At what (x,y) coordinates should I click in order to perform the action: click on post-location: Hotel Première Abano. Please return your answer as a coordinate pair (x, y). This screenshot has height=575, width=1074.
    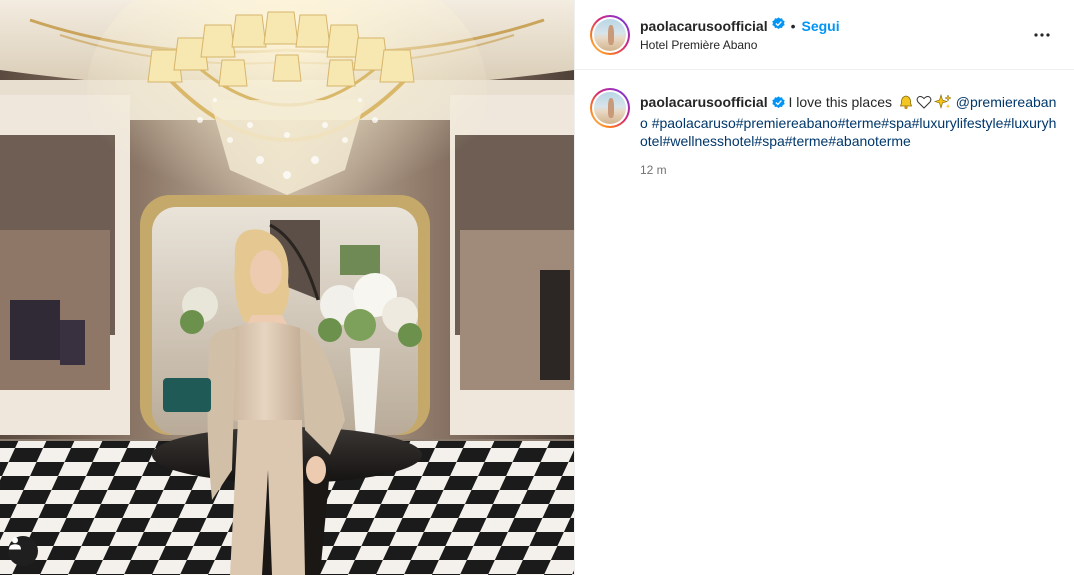
    Looking at the image, I should click on (698, 45).